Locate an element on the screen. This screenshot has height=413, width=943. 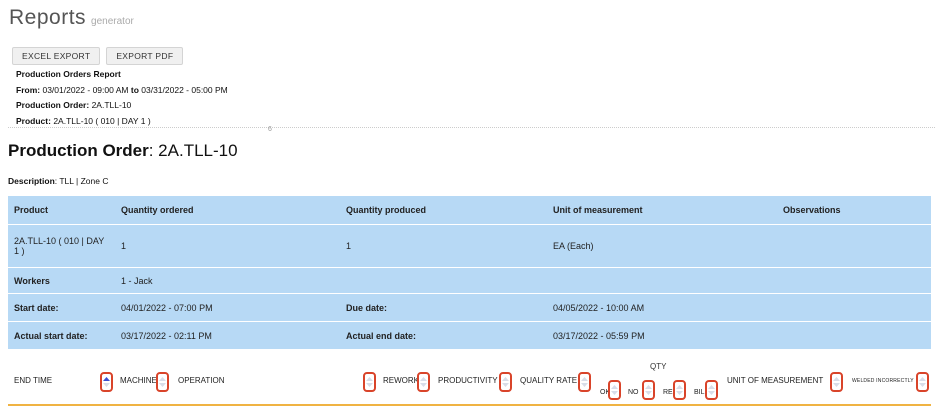
description-label: Description is located at coordinates (31, 181).